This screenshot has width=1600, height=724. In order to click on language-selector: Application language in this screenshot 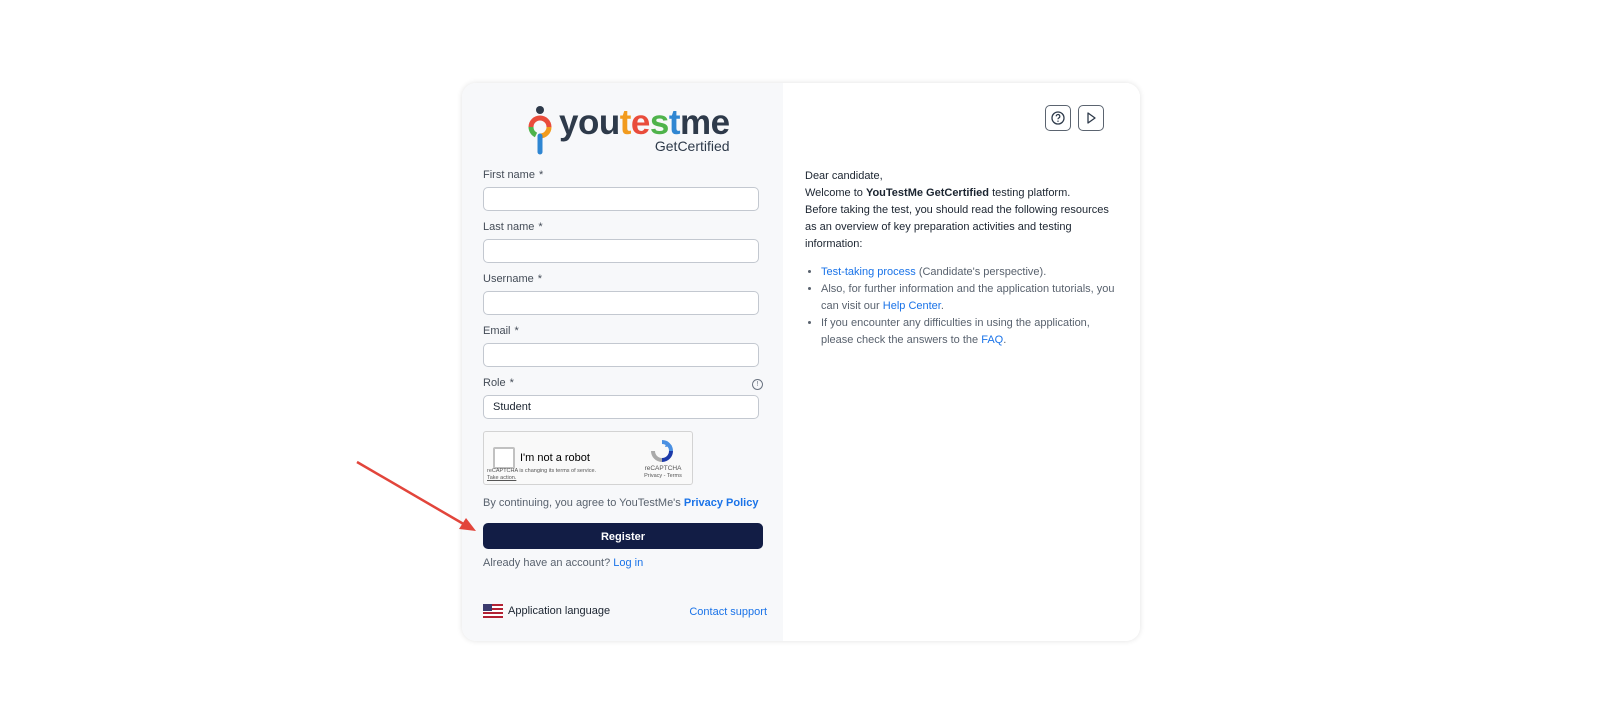, I will do `click(546, 611)`.